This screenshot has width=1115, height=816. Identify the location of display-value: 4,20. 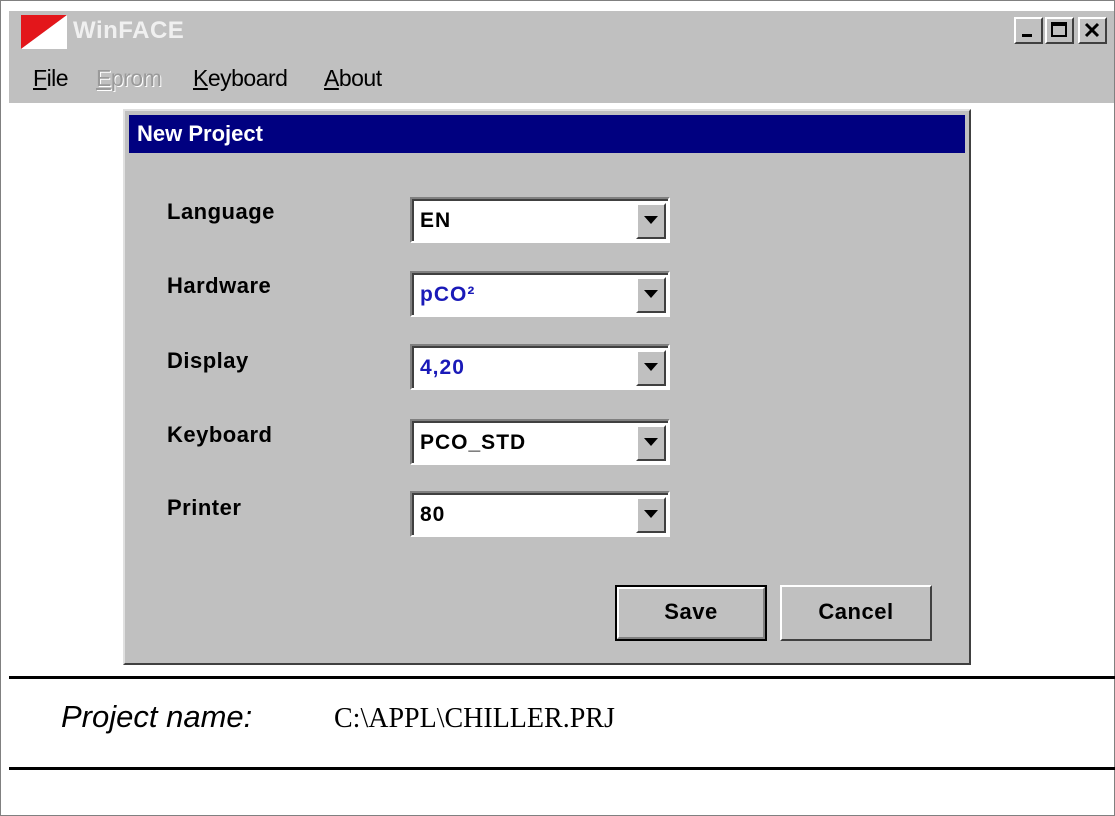
(442, 367).